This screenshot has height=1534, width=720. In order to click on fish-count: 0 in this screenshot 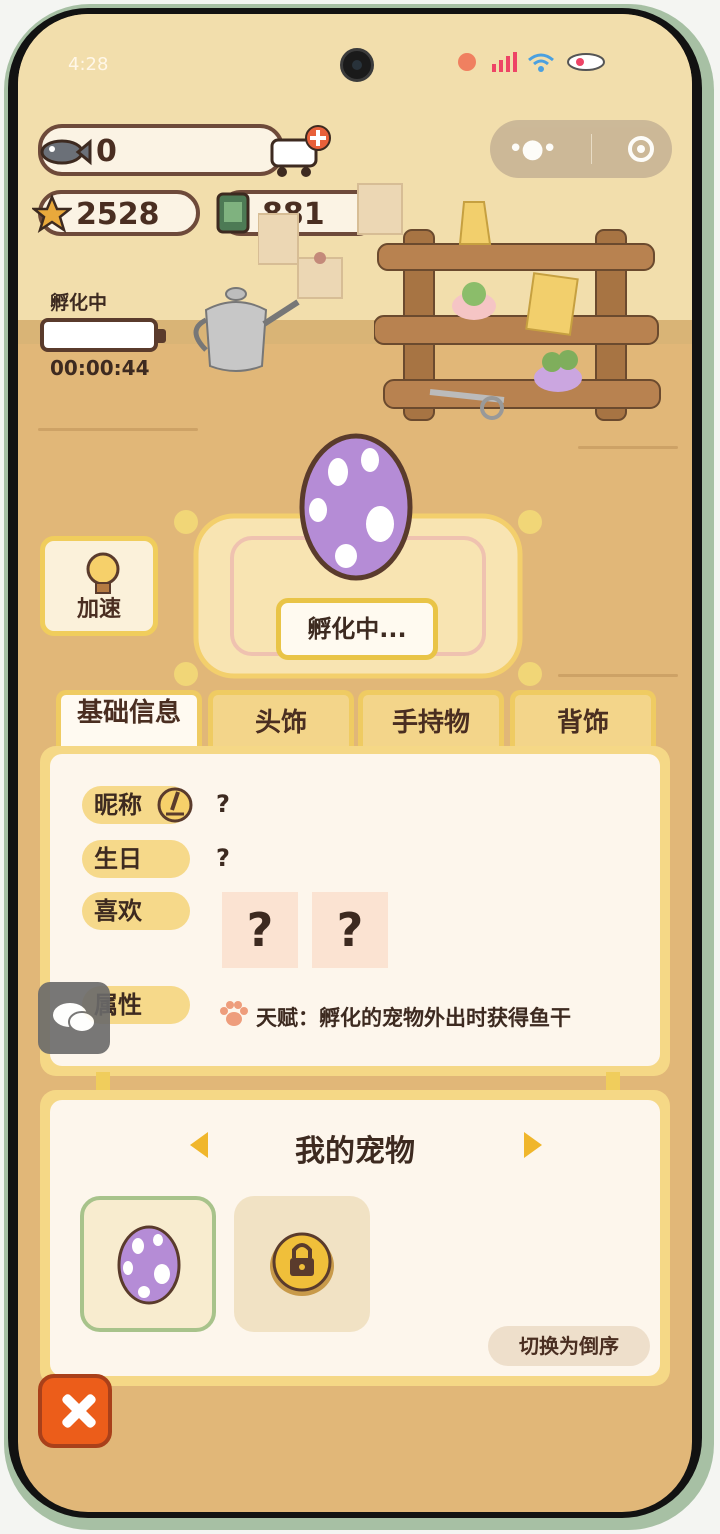, I will do `click(106, 151)`.